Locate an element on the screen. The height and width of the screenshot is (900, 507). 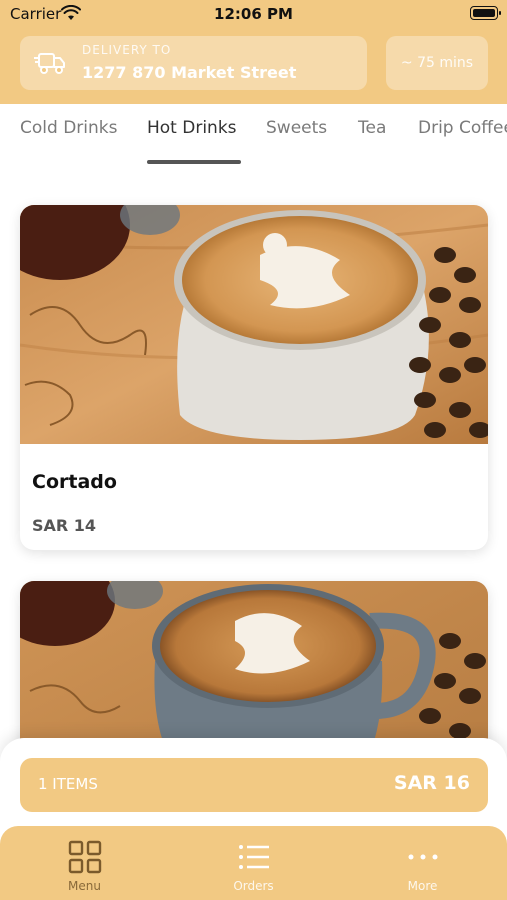
active-tab-indicator is located at coordinates (194, 162).